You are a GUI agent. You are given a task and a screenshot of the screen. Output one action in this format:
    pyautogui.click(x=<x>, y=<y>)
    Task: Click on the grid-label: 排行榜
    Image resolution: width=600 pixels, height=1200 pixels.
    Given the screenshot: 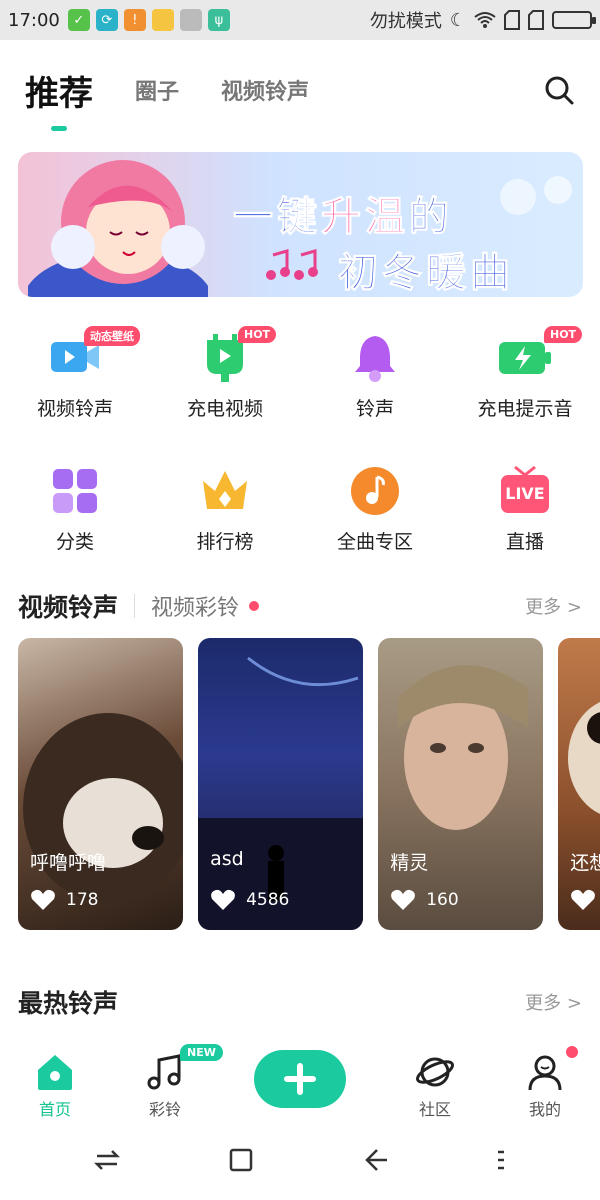 What is the action you would take?
    pyautogui.click(x=225, y=542)
    